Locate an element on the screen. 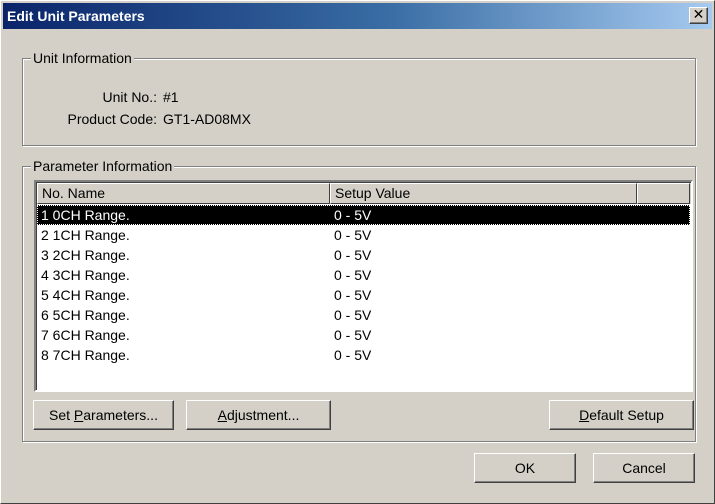  list-item: 4 3CH Range. 0 - 5V is located at coordinates (363, 275).